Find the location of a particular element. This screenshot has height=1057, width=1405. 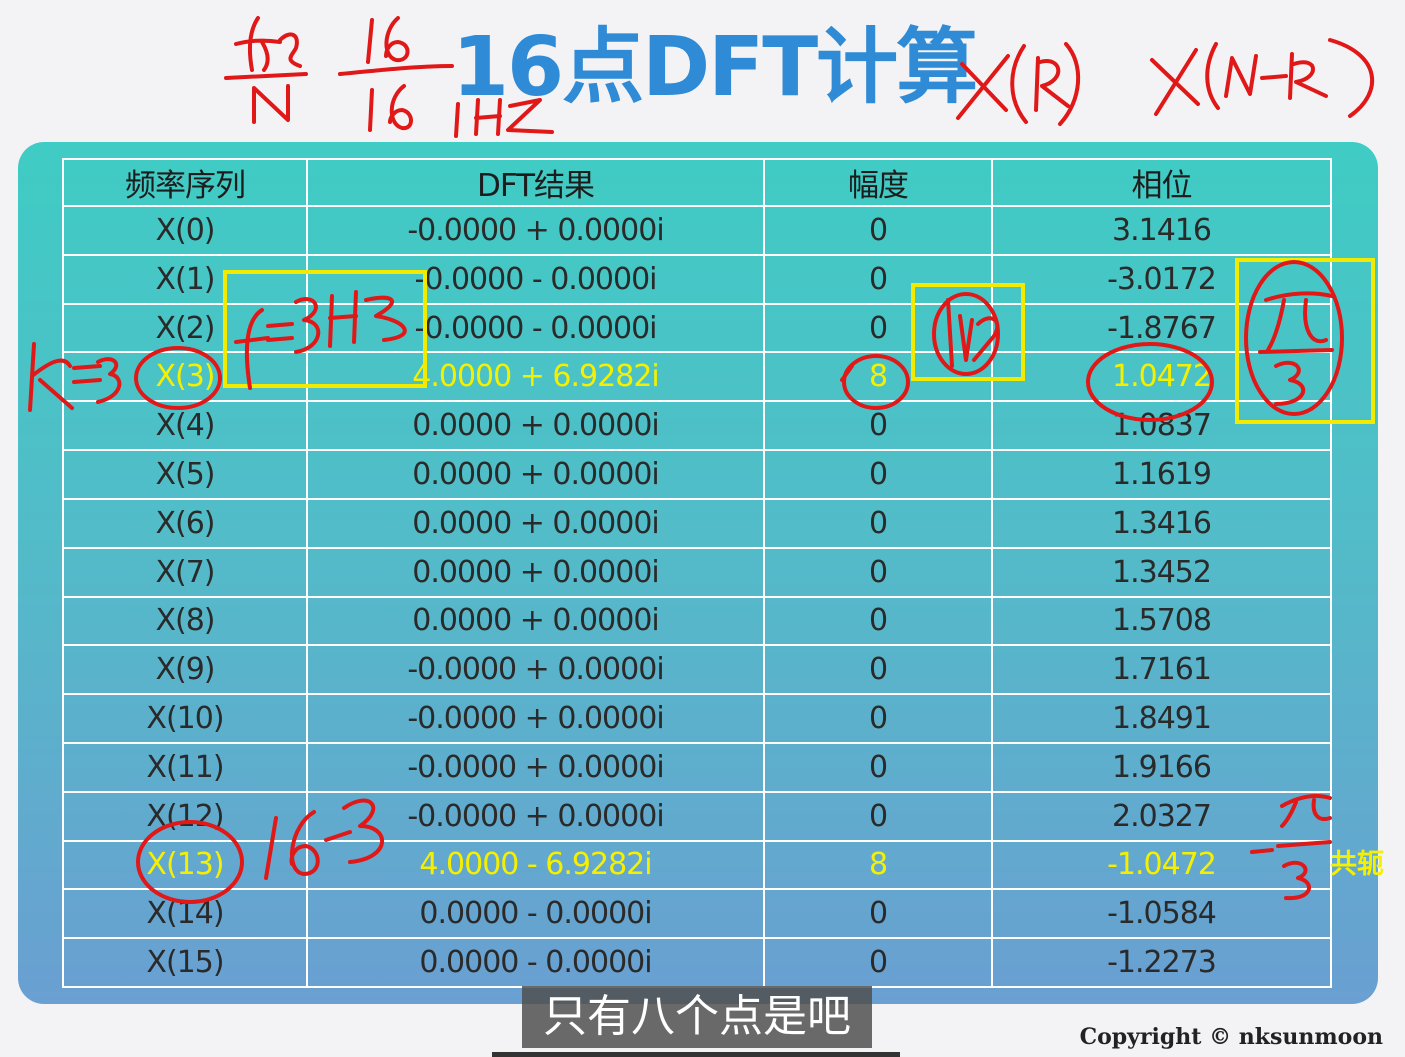

cell-freq: X(6) is located at coordinates (185, 523).